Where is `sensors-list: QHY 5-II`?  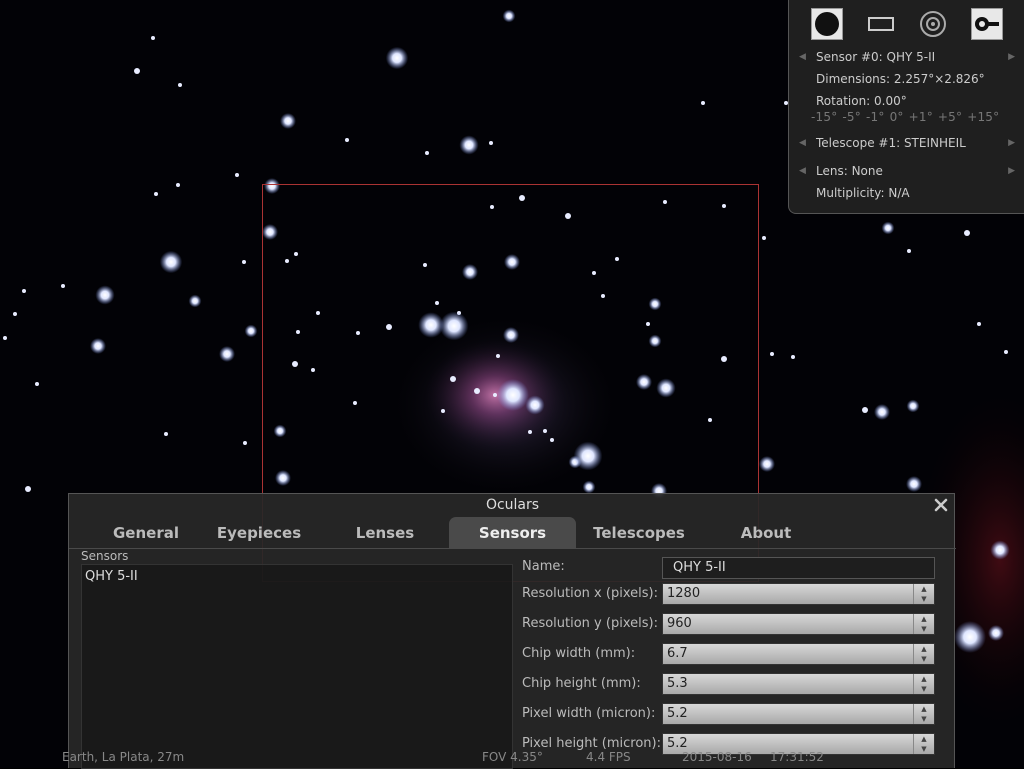 sensors-list: QHY 5-II is located at coordinates (297, 666).